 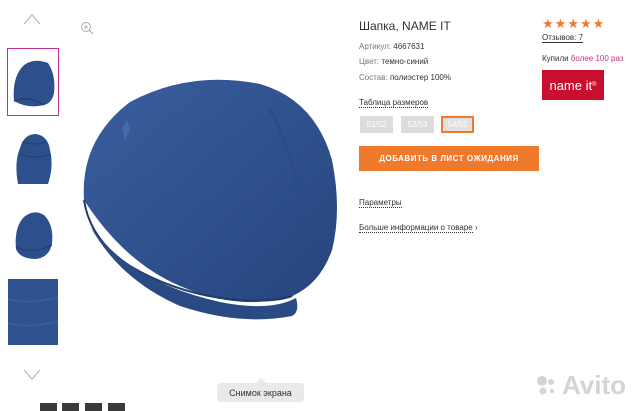 I want to click on bought-count: Купили более 100 раз, so click(x=583, y=58).